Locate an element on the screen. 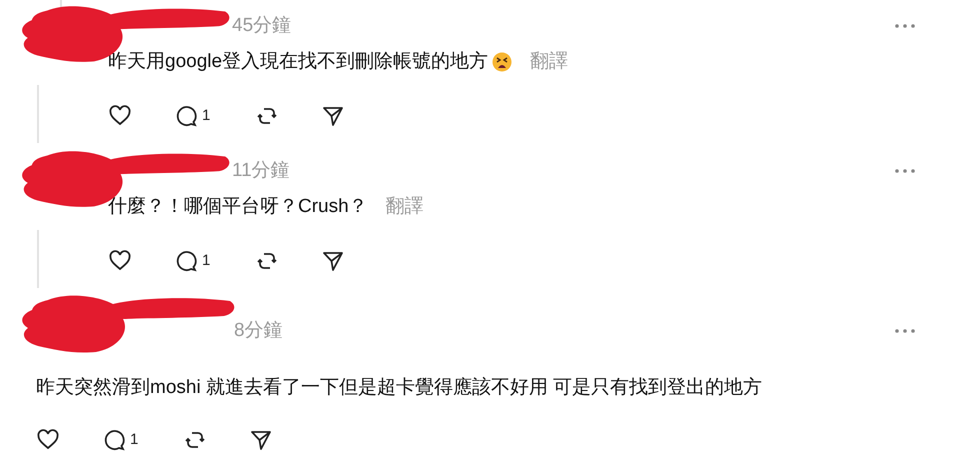 This screenshot has height=474, width=953. comment-text: 昨天突然滑到moshi 就進去看了一下但是超卡覺得應該不好用 可是只有找到登出的地方 is located at coordinates (399, 388).